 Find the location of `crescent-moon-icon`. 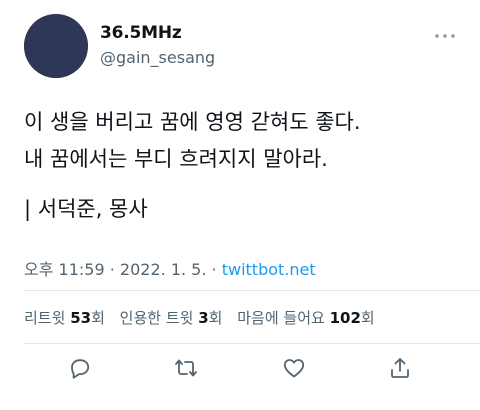

crescent-moon-icon is located at coordinates (56, 46).